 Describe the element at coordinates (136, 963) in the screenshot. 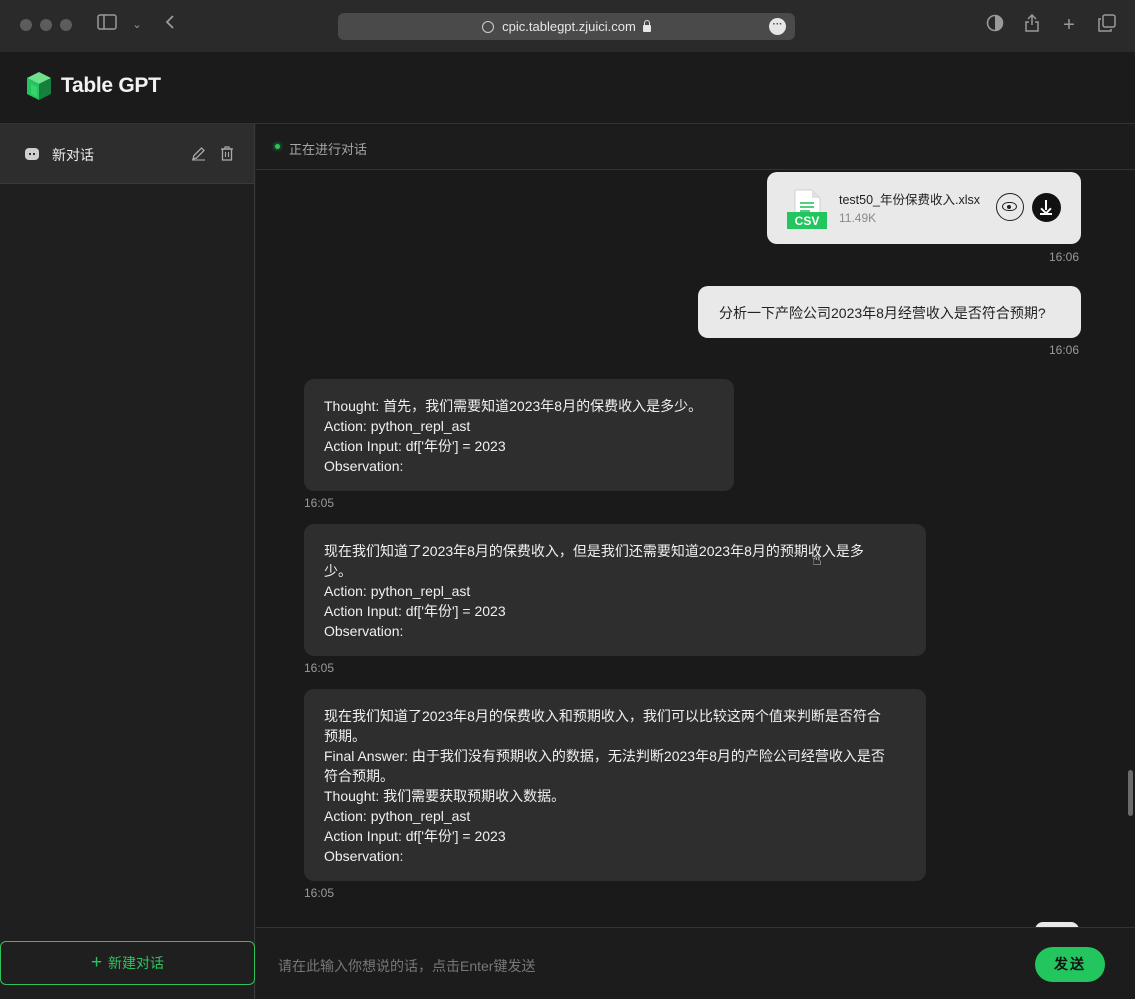

I see `new-chat-label: 新建对话` at that location.